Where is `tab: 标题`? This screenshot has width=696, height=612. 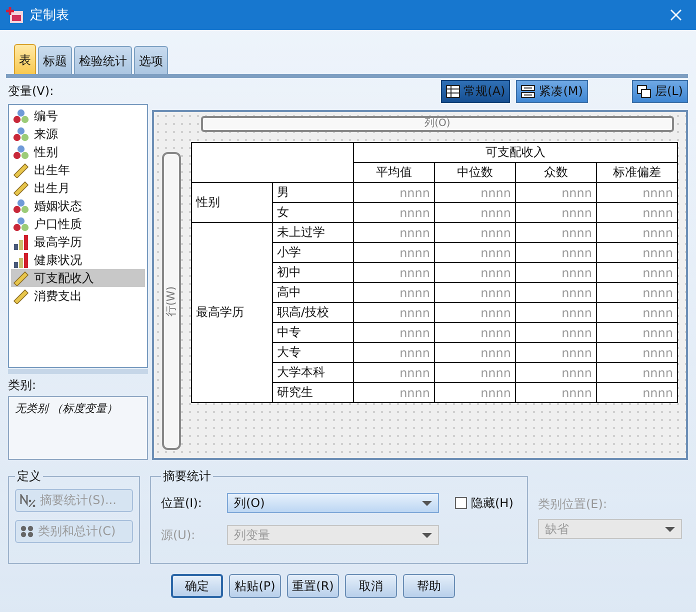
tab: 标题 is located at coordinates (55, 61).